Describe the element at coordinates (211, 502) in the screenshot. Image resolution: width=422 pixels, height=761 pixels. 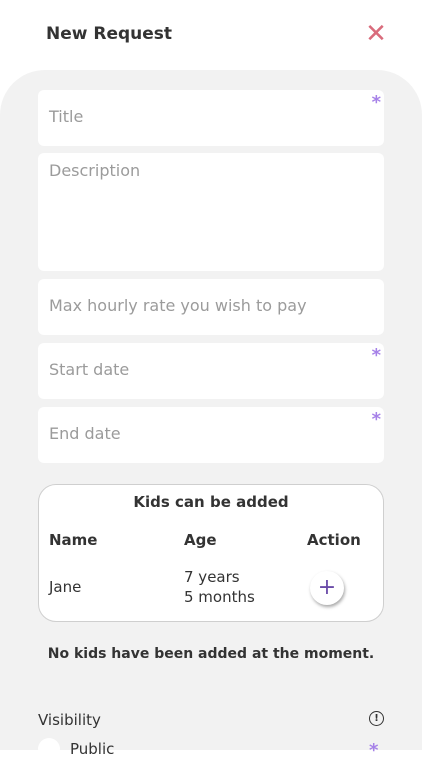
I see `kids-card-title: Kids can be added` at that location.